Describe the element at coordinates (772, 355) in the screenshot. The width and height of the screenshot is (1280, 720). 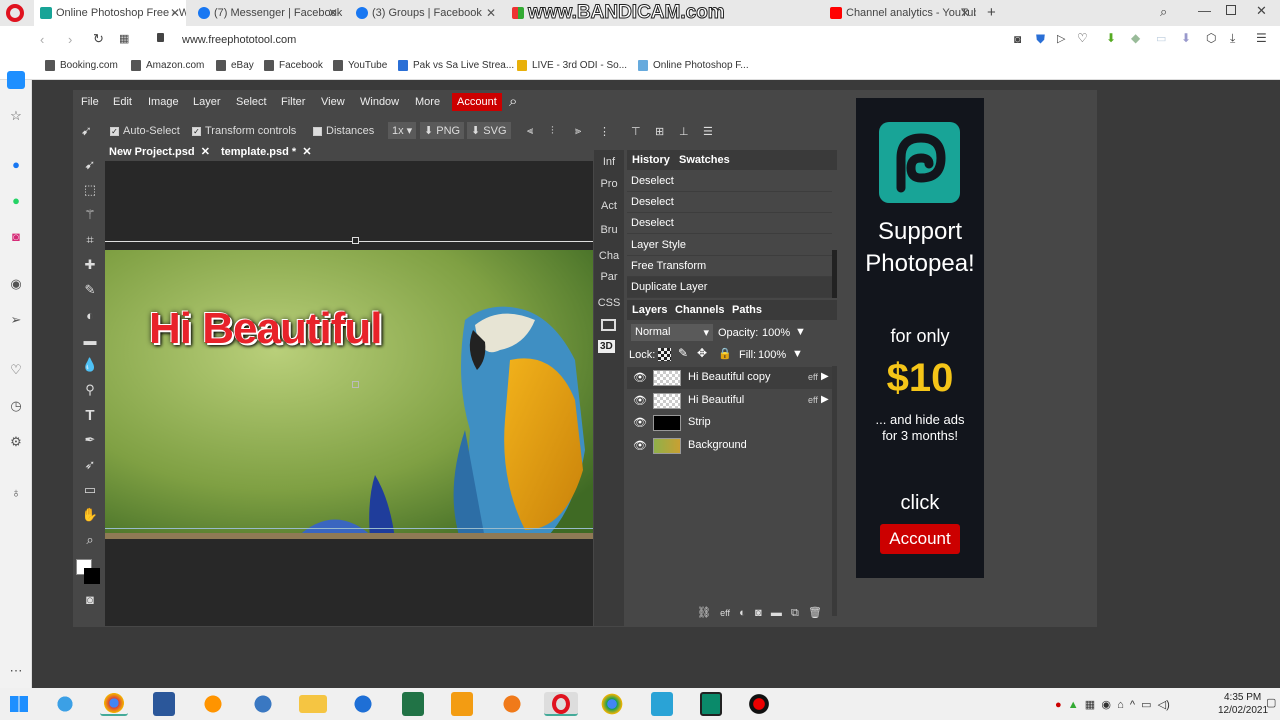
I see `fill-value: 100%` at that location.